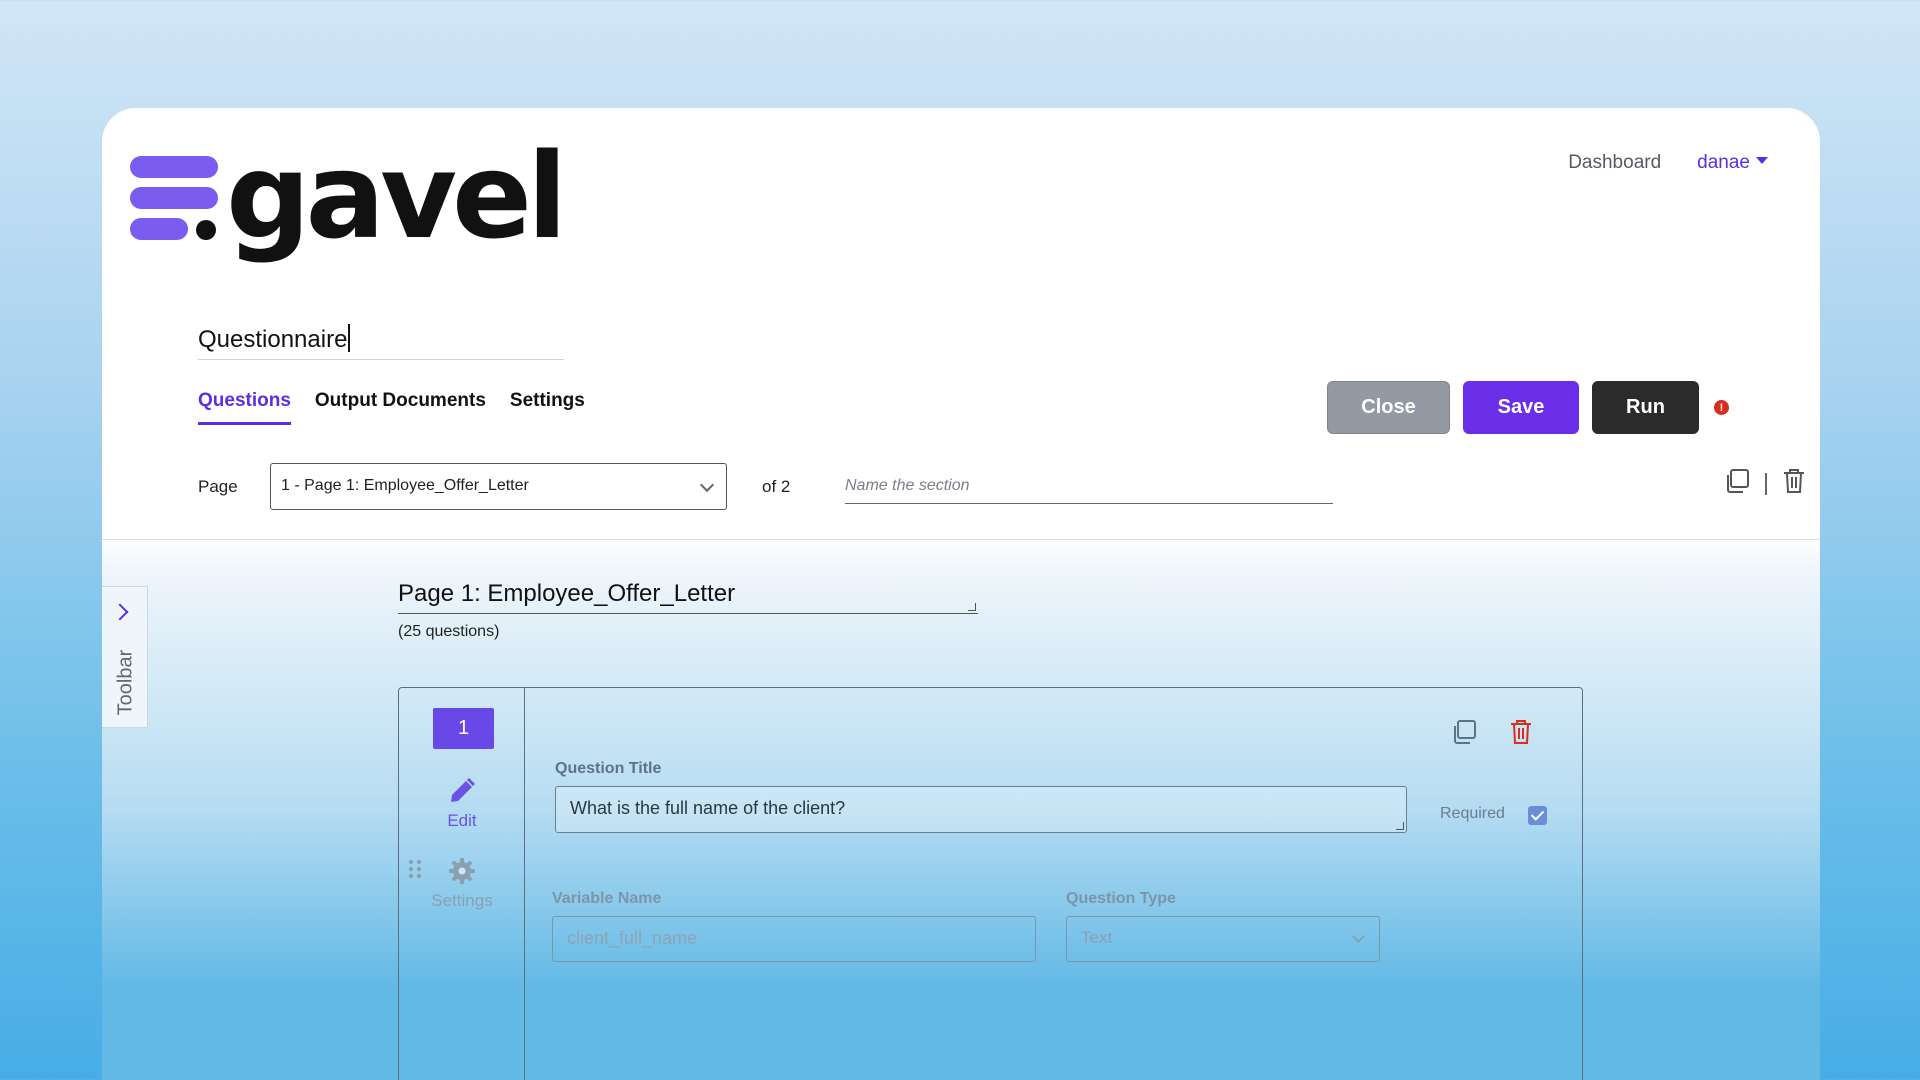 The height and width of the screenshot is (1080, 1920). Describe the element at coordinates (349, 338) in the screenshot. I see `text-cursor` at that location.